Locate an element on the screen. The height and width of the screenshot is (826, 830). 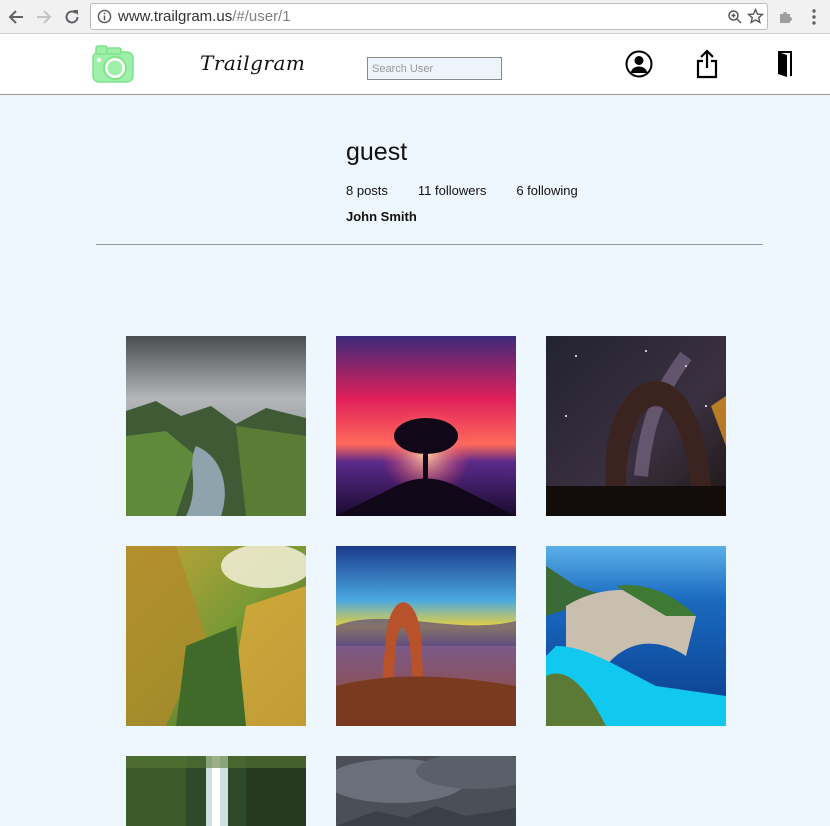
share-upload-icon is located at coordinates (707, 64).